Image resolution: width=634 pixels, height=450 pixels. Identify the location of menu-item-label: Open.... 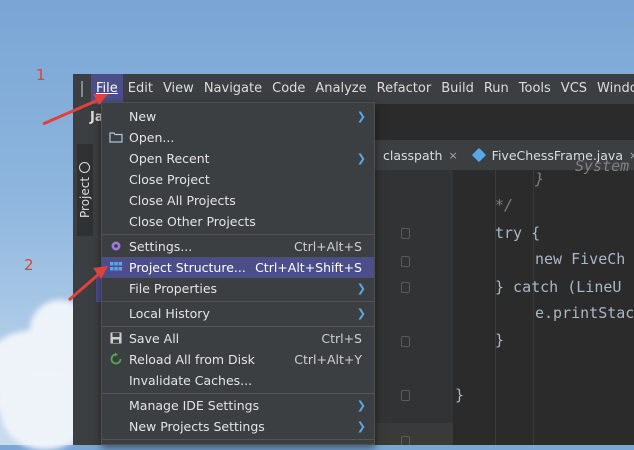
(152, 137).